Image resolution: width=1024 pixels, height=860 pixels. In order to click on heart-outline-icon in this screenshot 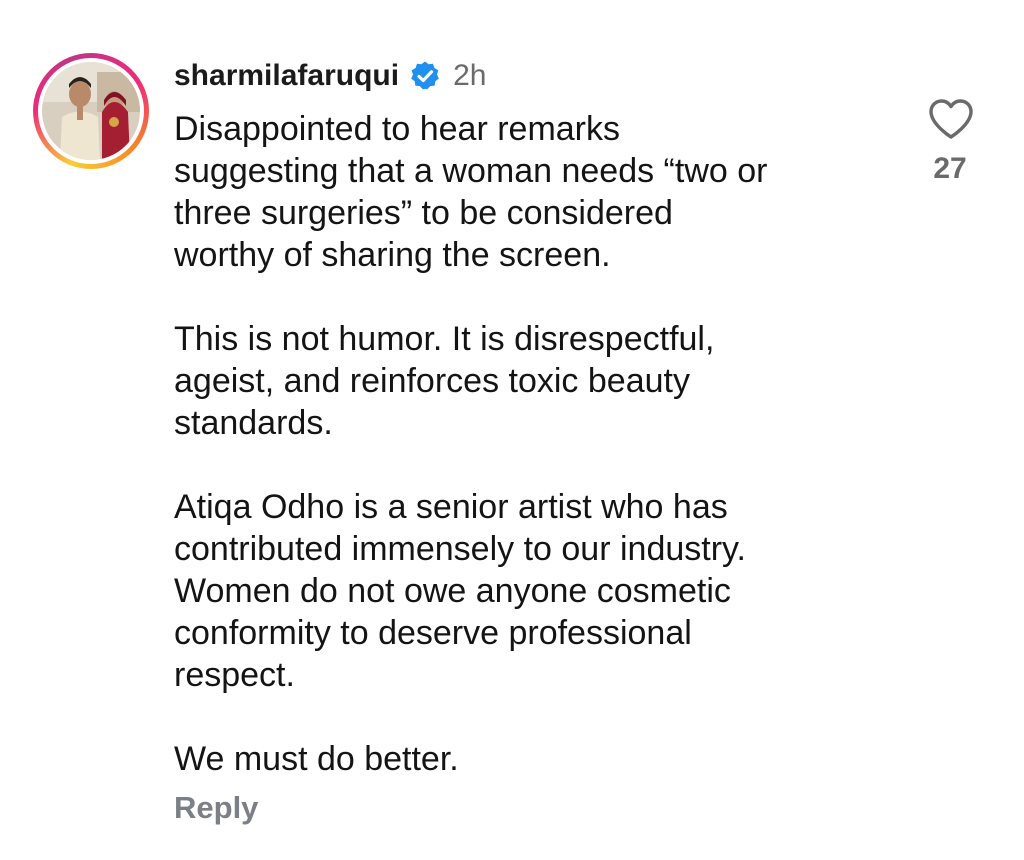, I will do `click(951, 119)`.